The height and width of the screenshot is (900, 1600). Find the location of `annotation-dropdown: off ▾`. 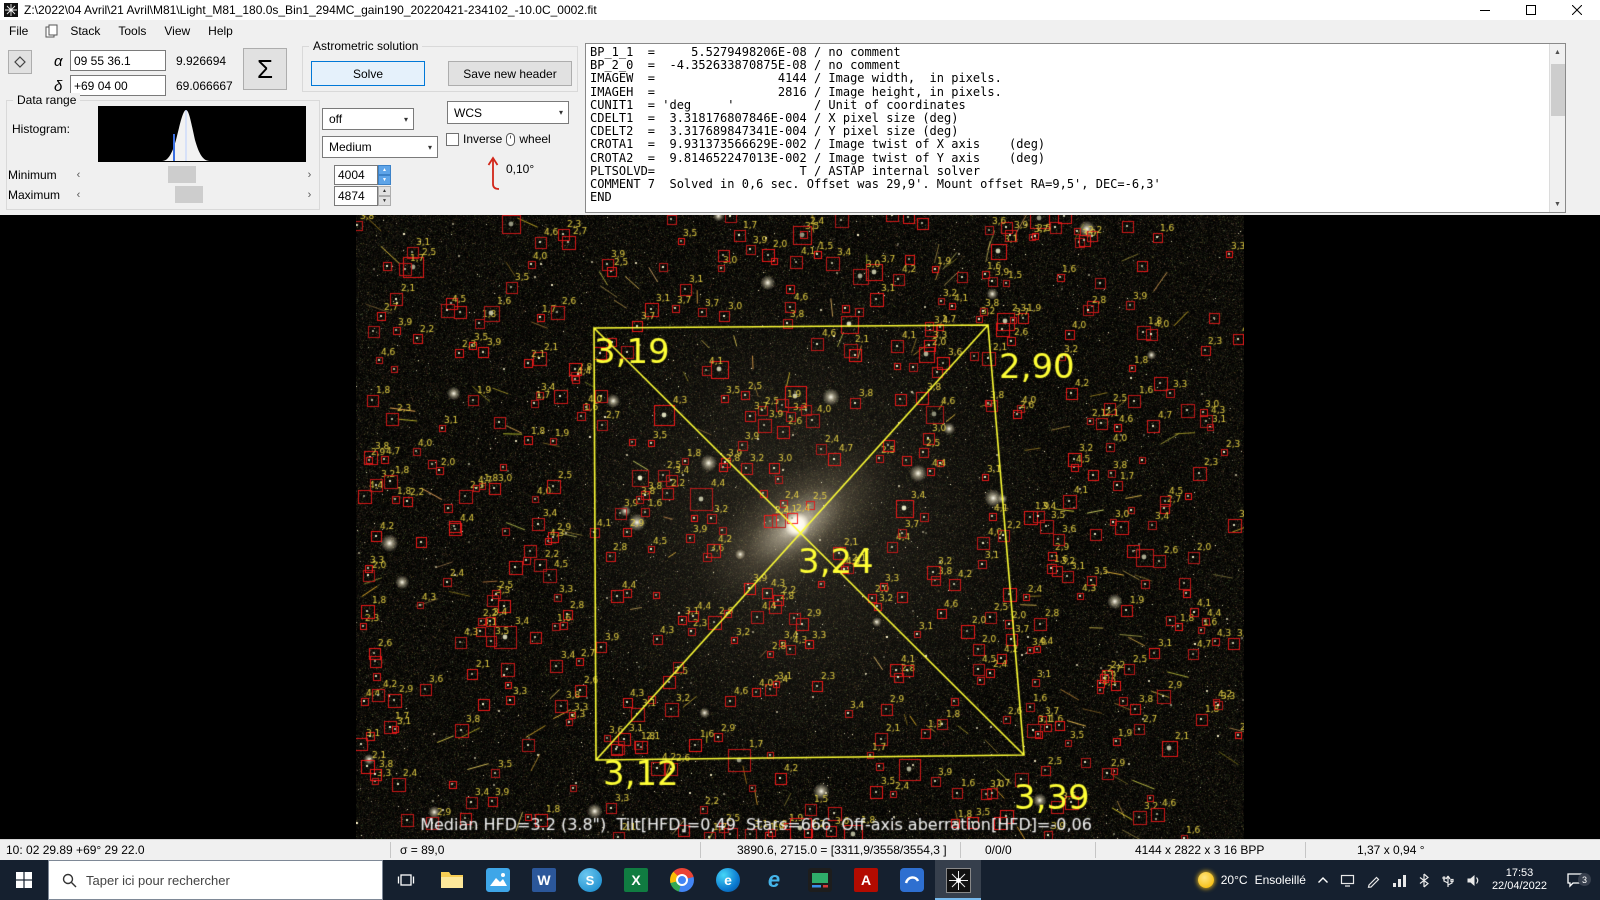

annotation-dropdown: off ▾ is located at coordinates (368, 119).